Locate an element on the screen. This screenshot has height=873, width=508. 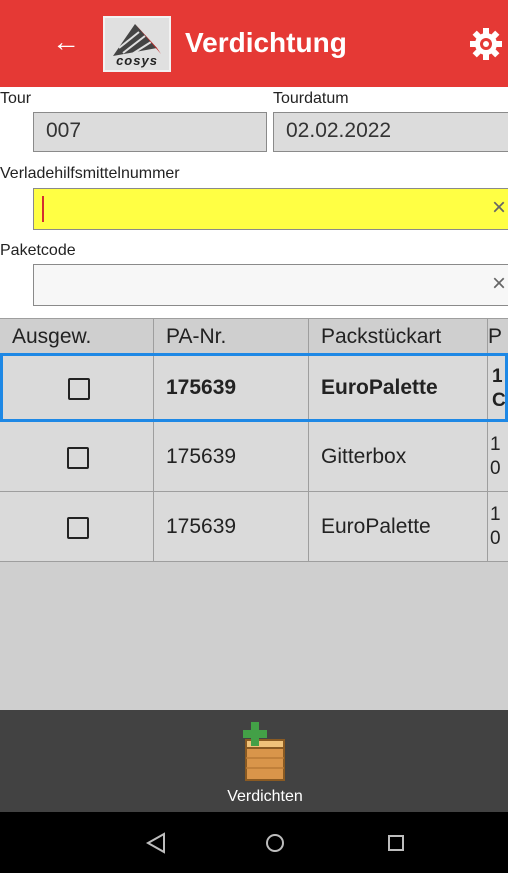
verdichten-button: Verdichten is located at coordinates (265, 764).